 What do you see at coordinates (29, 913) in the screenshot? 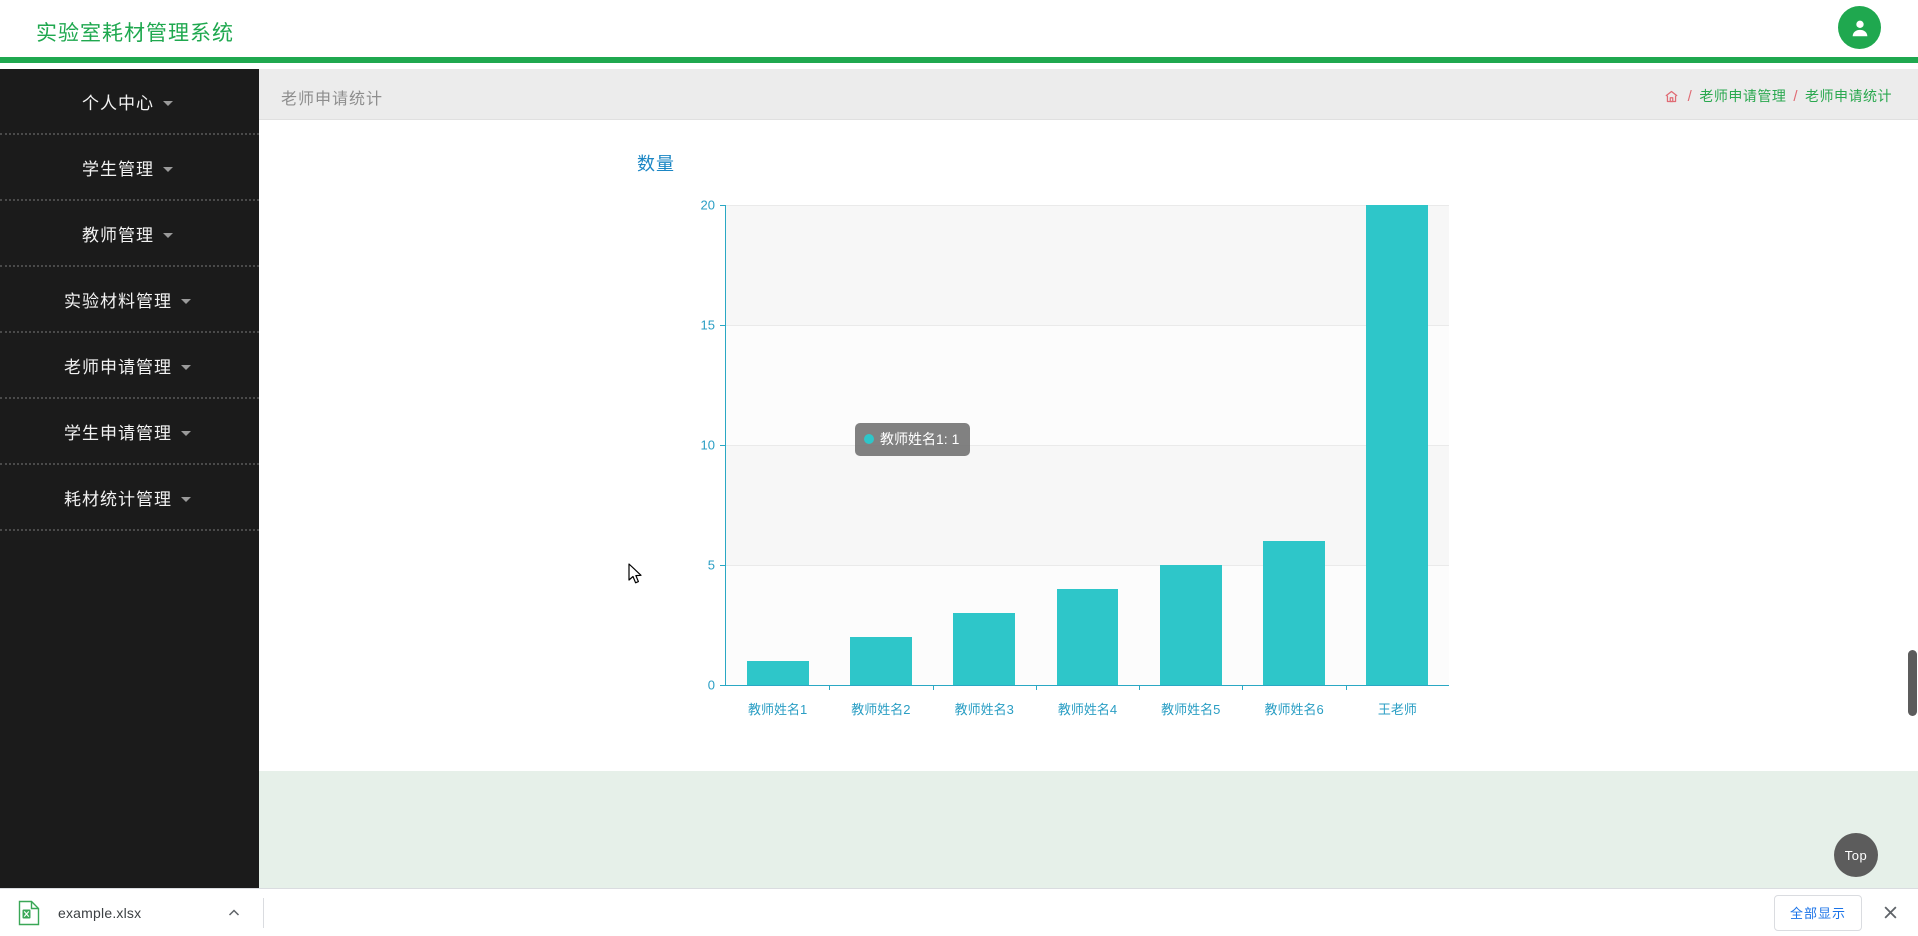
I see `xlsx-file-icon` at bounding box center [29, 913].